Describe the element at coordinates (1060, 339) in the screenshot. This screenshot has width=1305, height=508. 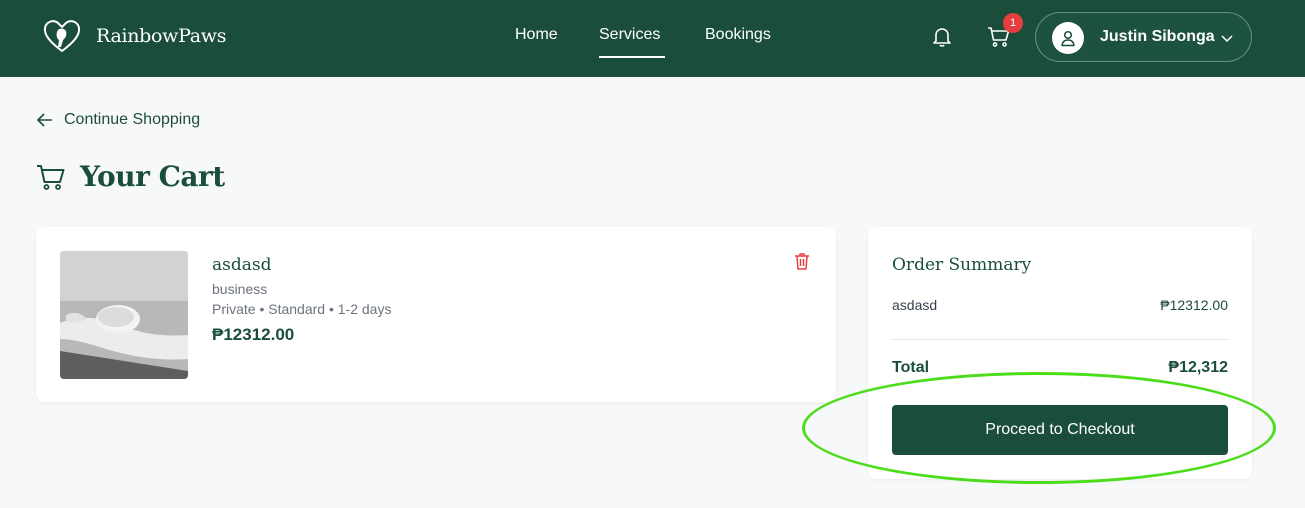
I see `summary-divider` at that location.